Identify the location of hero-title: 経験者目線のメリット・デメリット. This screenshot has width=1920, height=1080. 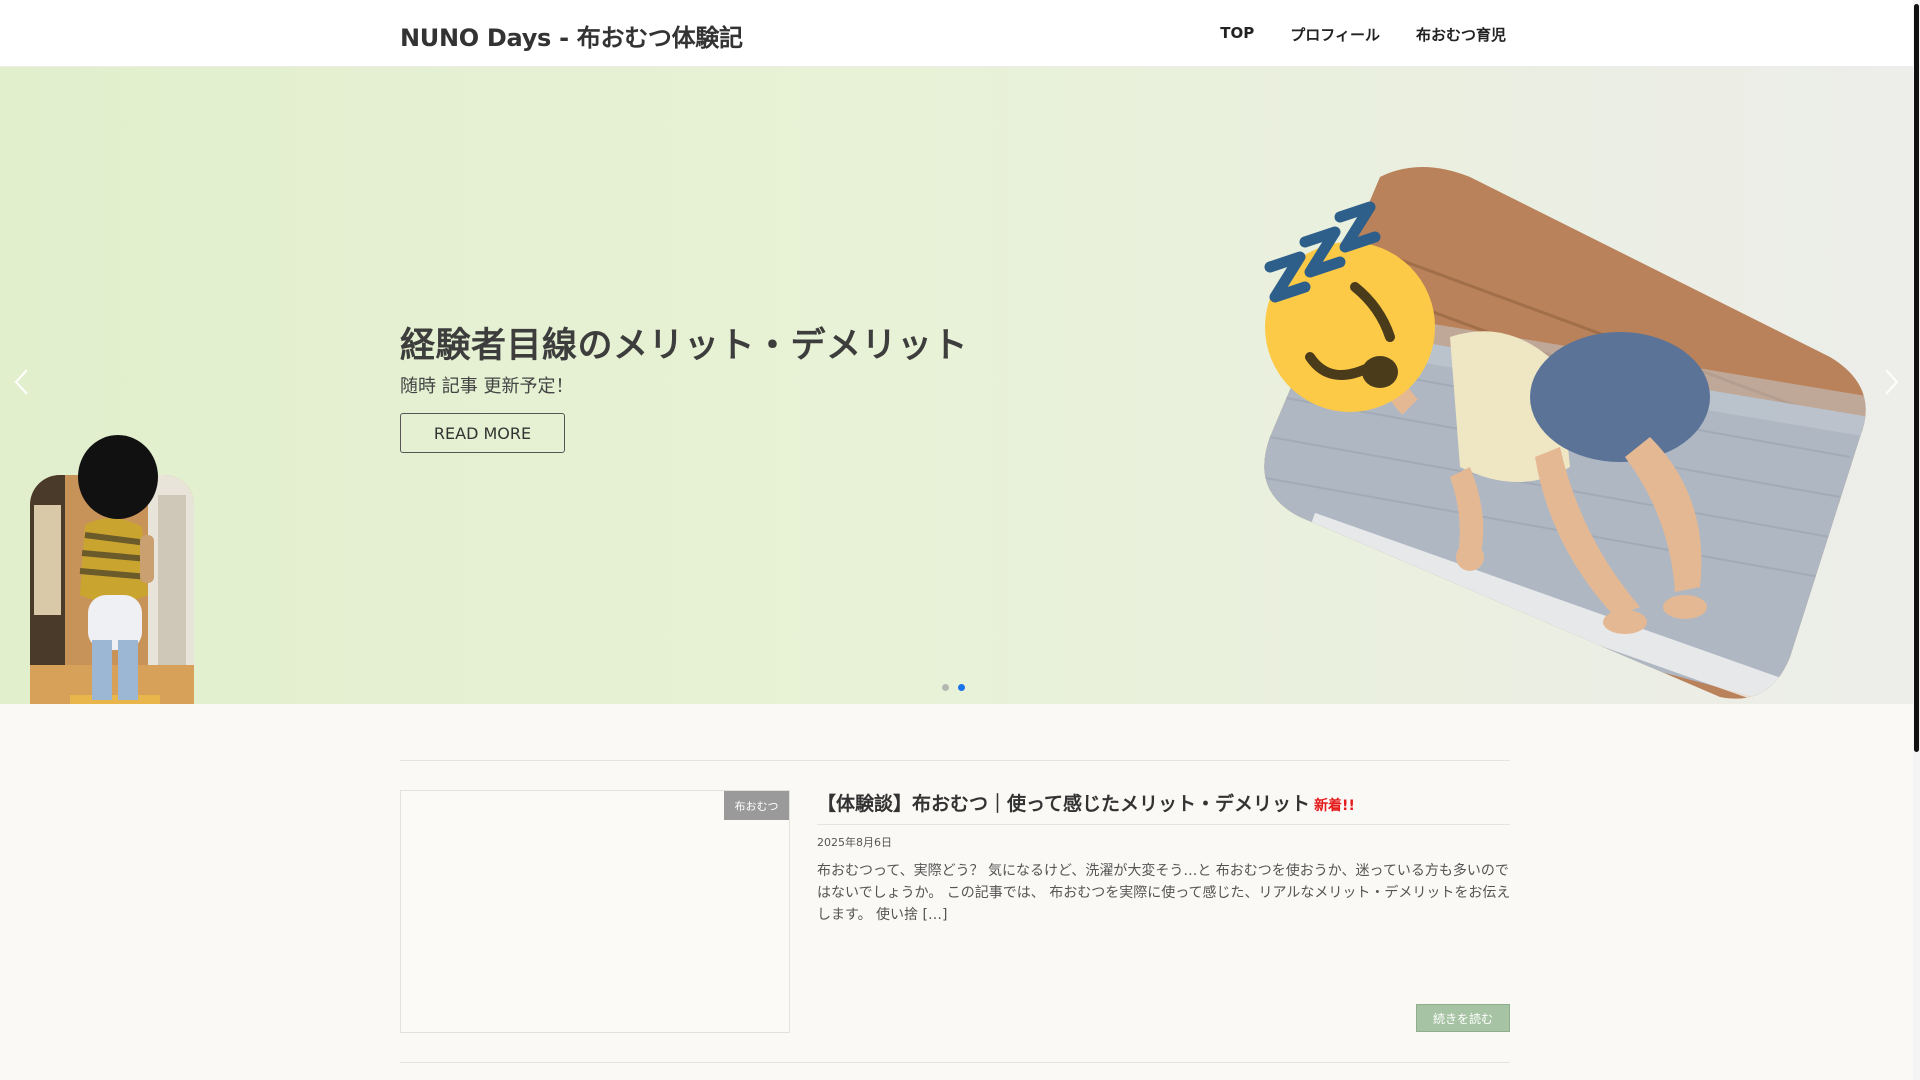
(684, 346).